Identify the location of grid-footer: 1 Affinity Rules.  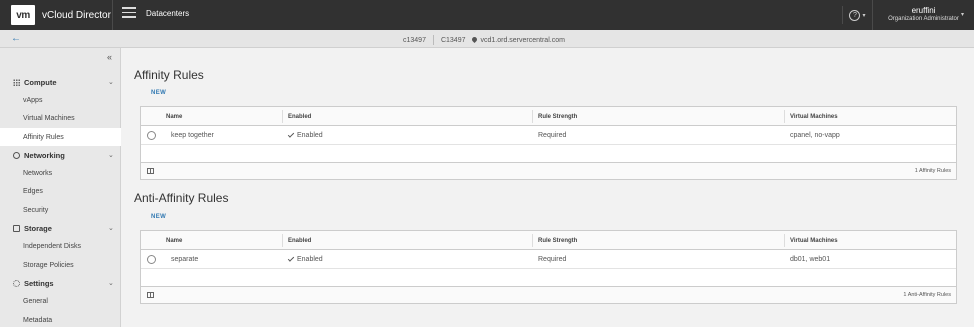
(548, 170).